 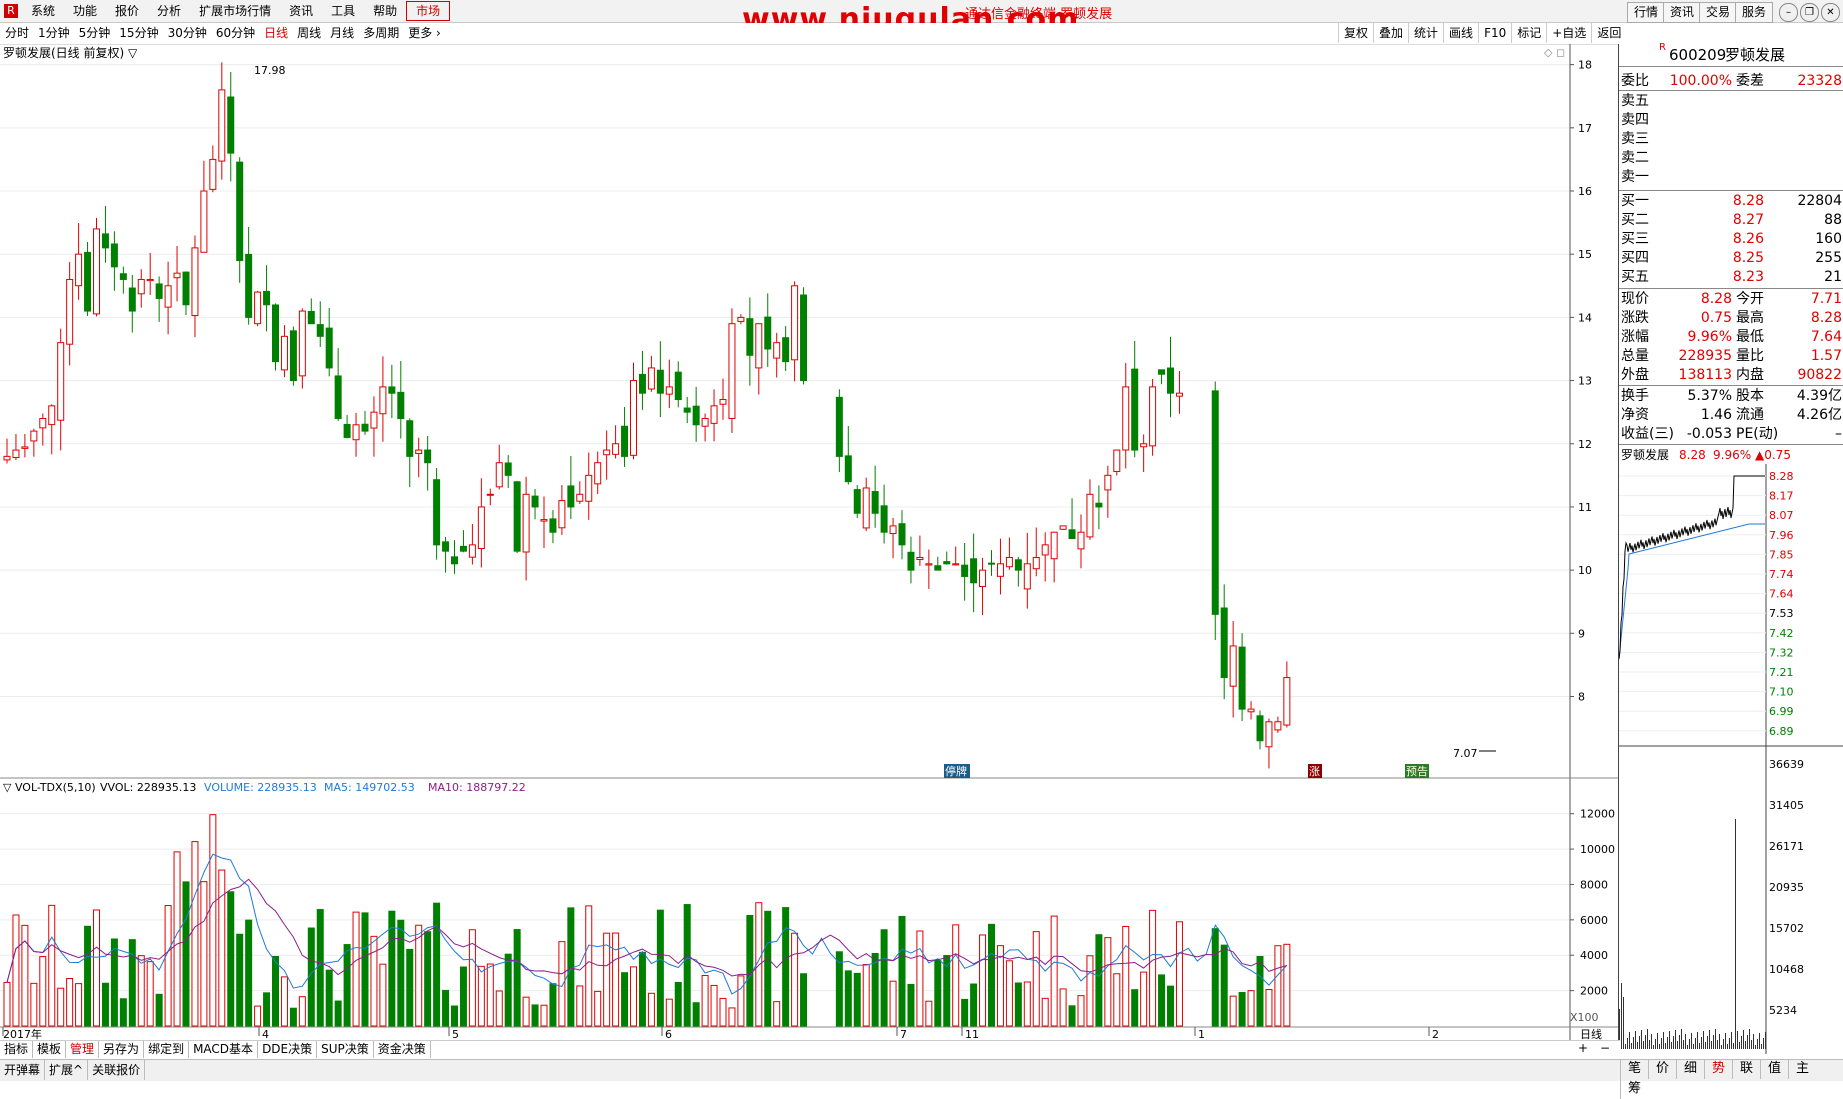 What do you see at coordinates (169, 11) in the screenshot?
I see `menu-item: 分析` at bounding box center [169, 11].